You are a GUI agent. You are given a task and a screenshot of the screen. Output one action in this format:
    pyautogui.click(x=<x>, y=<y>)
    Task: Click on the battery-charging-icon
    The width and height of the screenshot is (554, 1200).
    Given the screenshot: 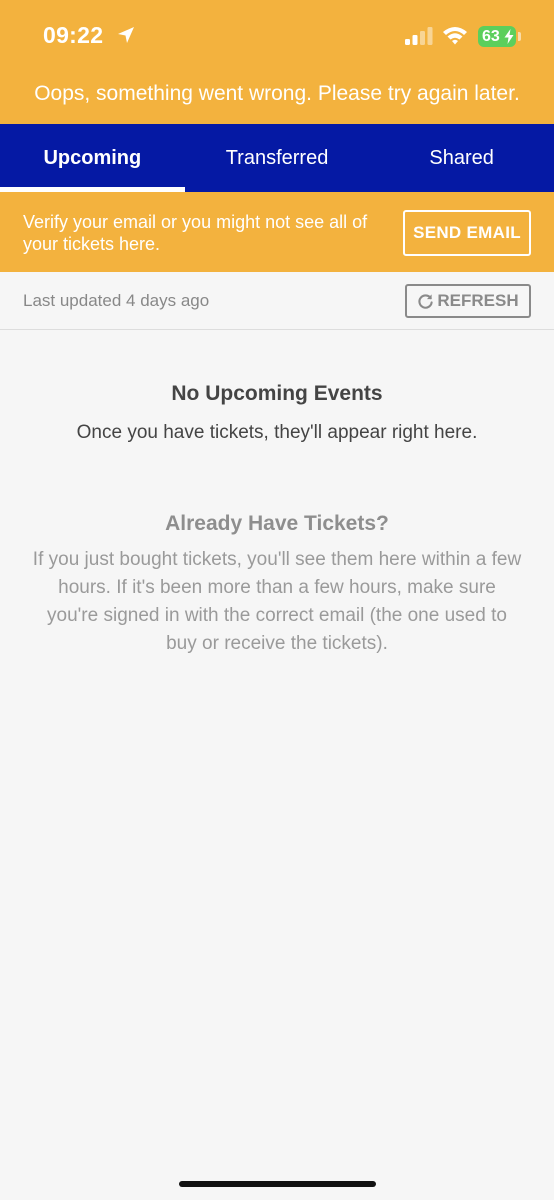 What is the action you would take?
    pyautogui.click(x=509, y=36)
    